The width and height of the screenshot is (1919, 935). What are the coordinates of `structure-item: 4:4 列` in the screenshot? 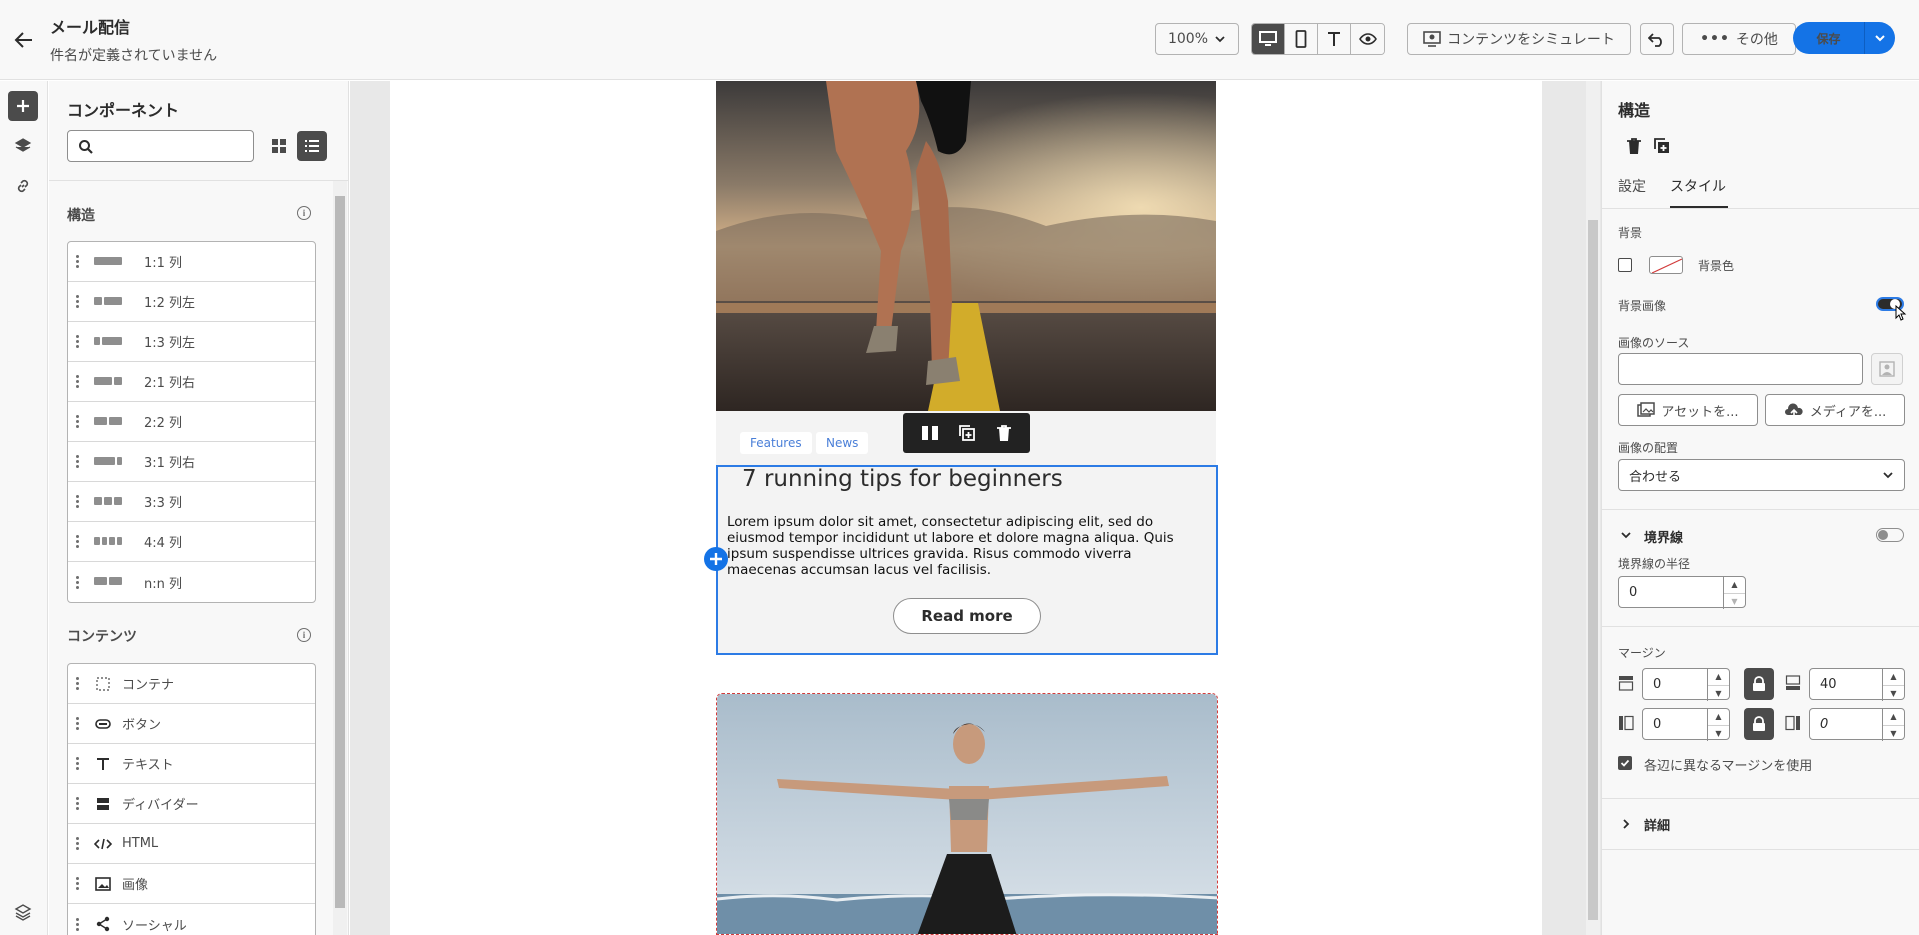 It's located at (191, 542).